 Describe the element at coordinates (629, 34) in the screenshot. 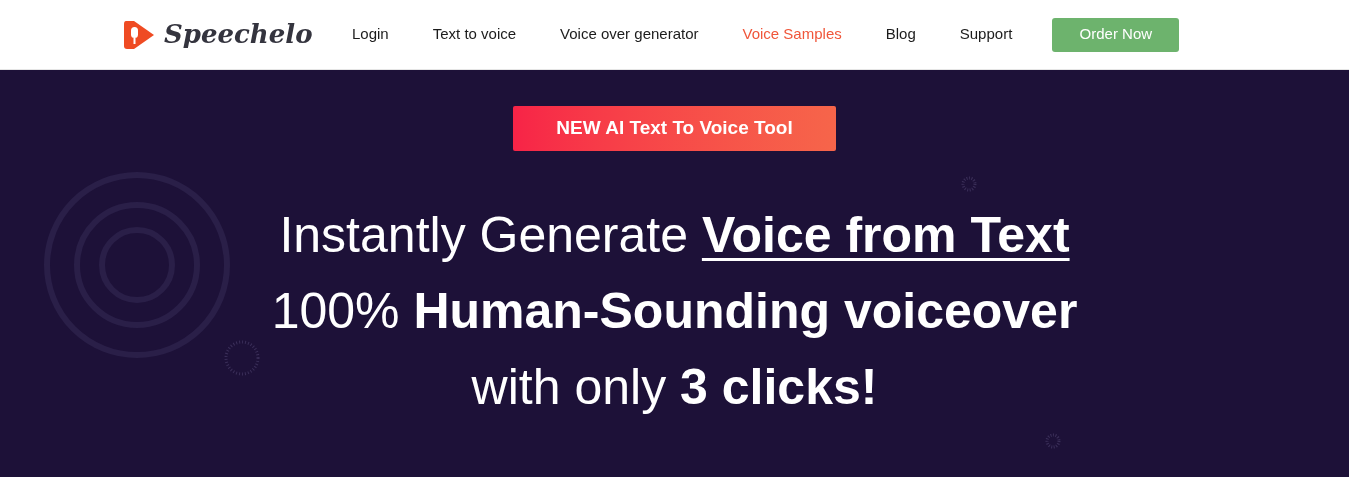

I see `nav-link: Voice over generator` at that location.